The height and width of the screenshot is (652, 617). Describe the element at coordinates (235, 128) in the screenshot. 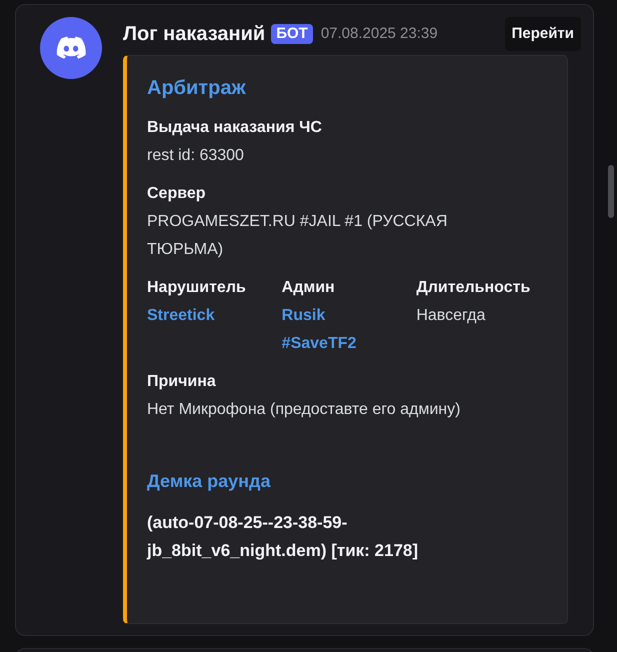

I see `field-name: Выдача наказания ЧС` at that location.